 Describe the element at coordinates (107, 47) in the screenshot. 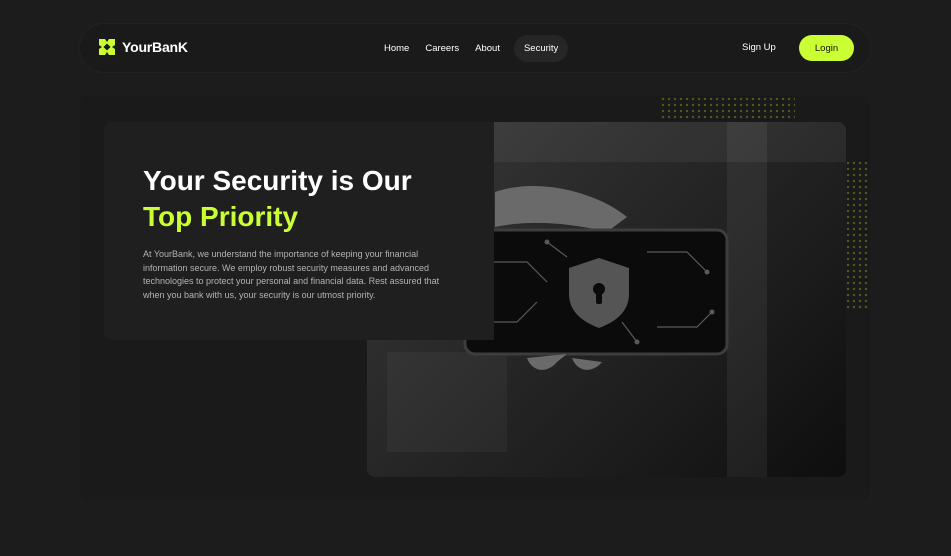

I see `brand-logo-icon` at that location.